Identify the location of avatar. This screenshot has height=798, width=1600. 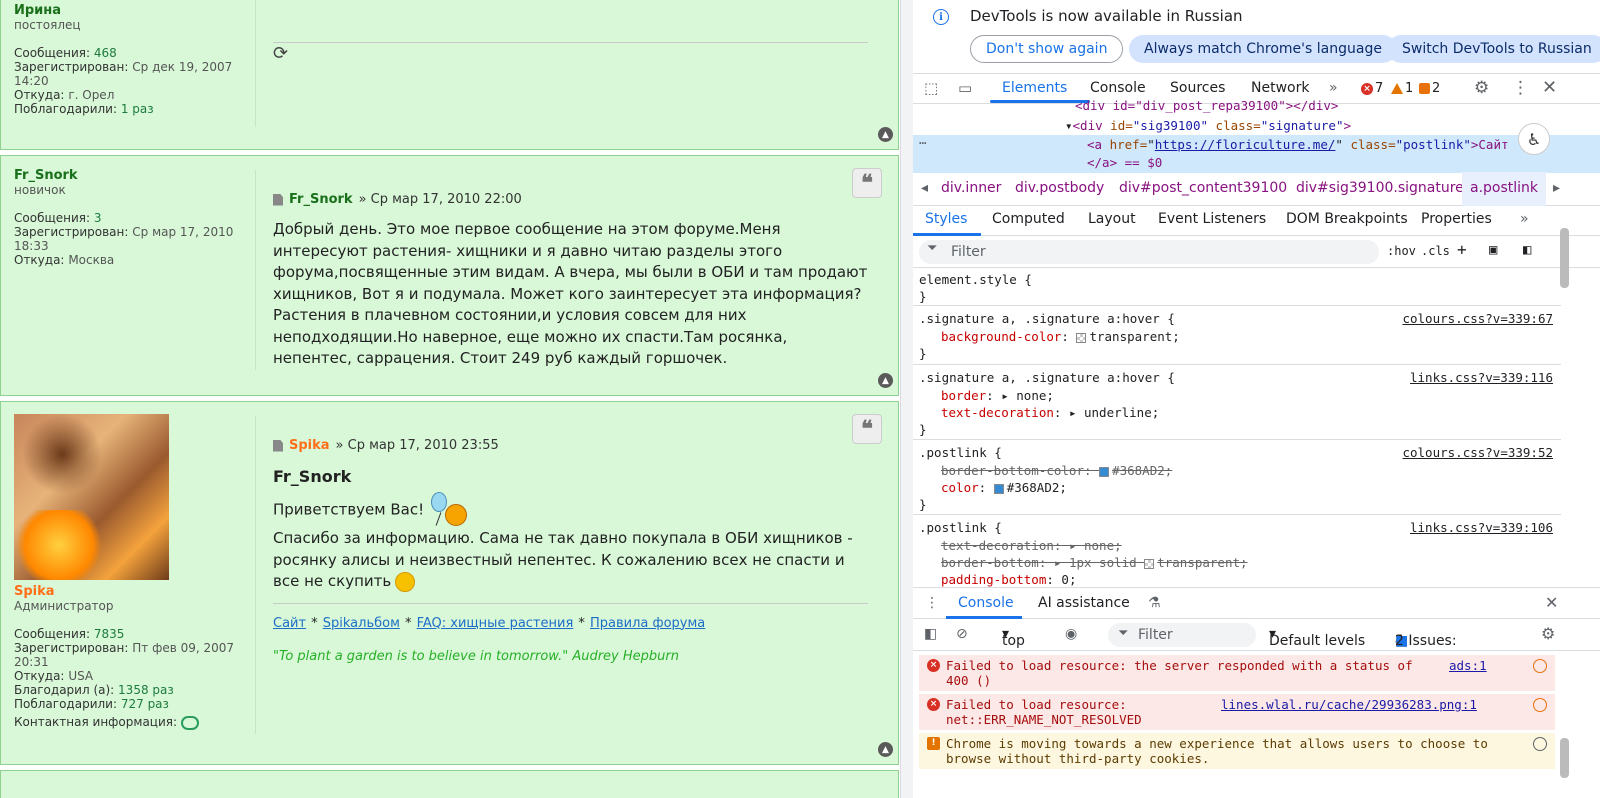
(91, 497).